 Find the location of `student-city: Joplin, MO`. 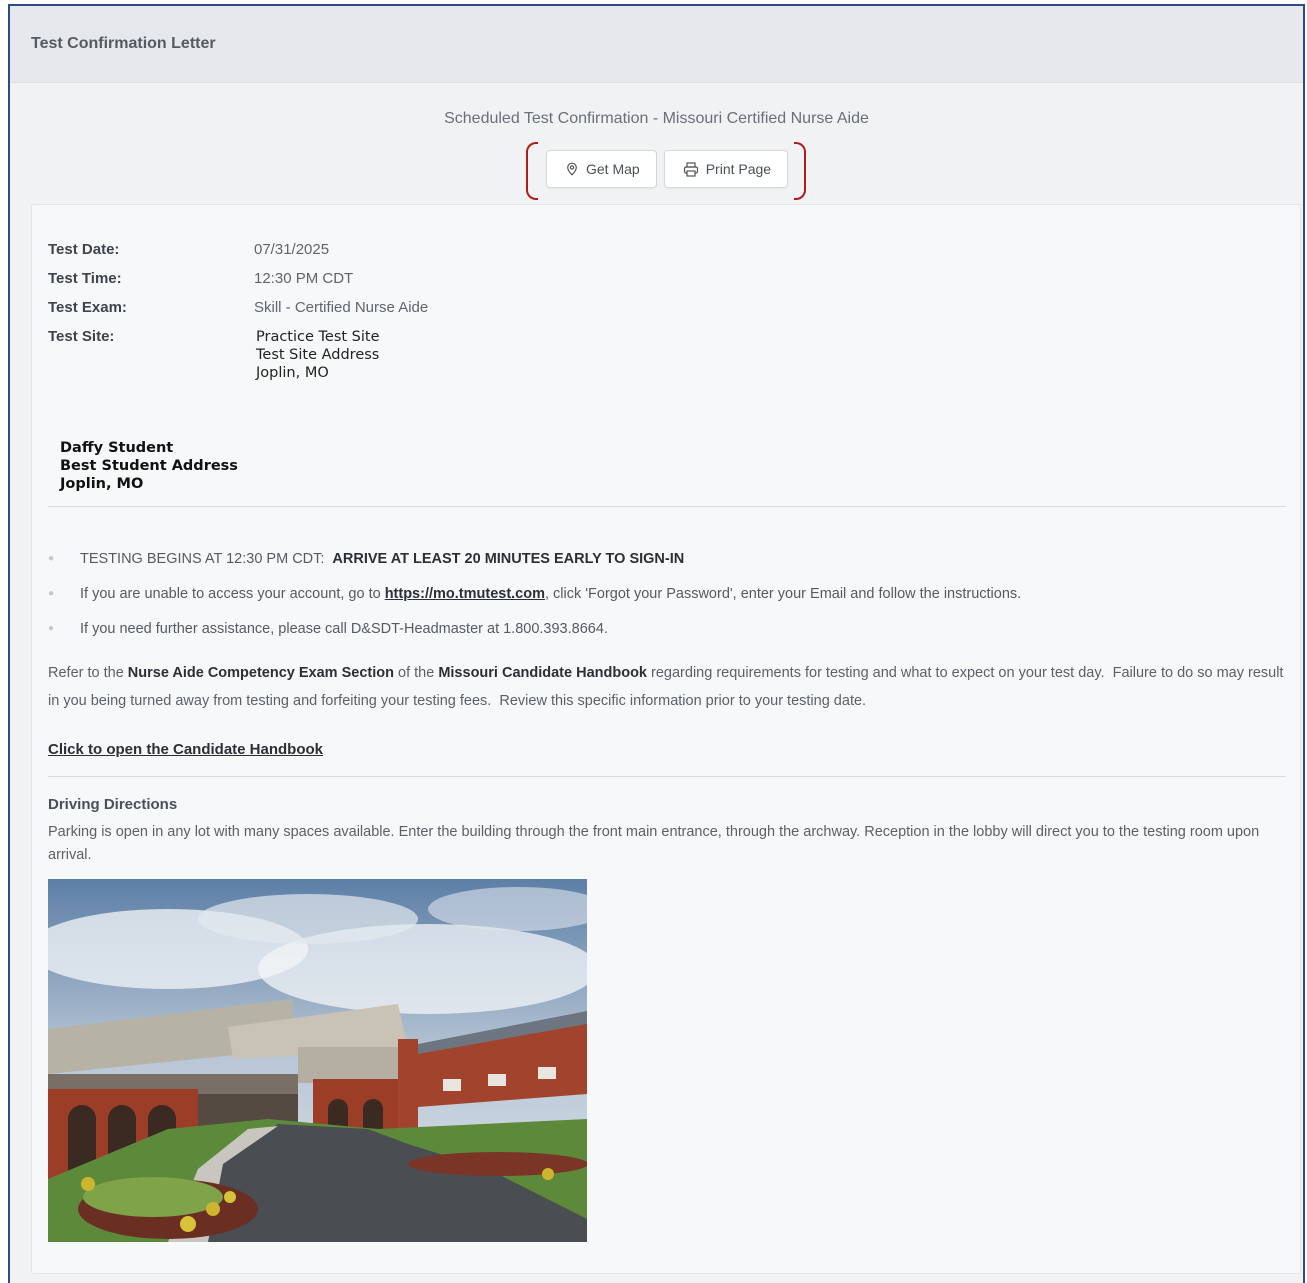

student-city: Joplin, MO is located at coordinates (102, 484).